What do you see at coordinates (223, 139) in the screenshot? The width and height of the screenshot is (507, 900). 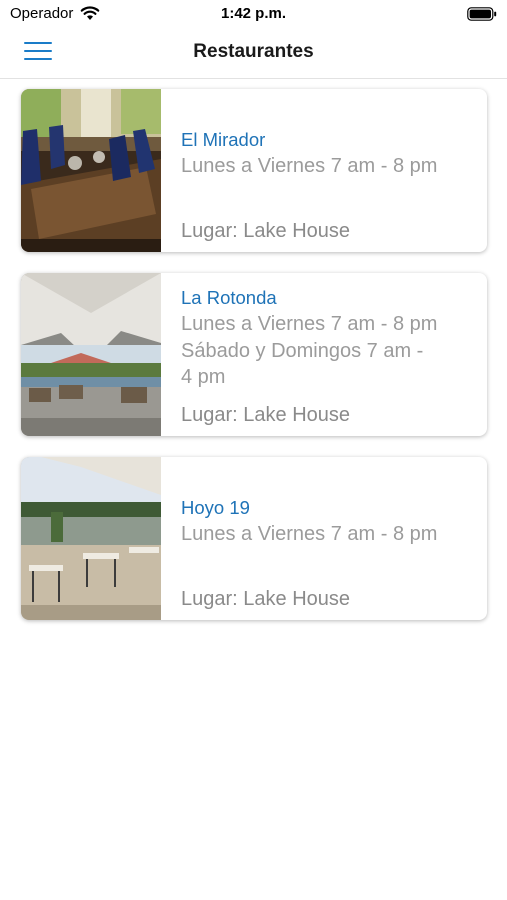 I see `restaurant-name: El Mirador` at bounding box center [223, 139].